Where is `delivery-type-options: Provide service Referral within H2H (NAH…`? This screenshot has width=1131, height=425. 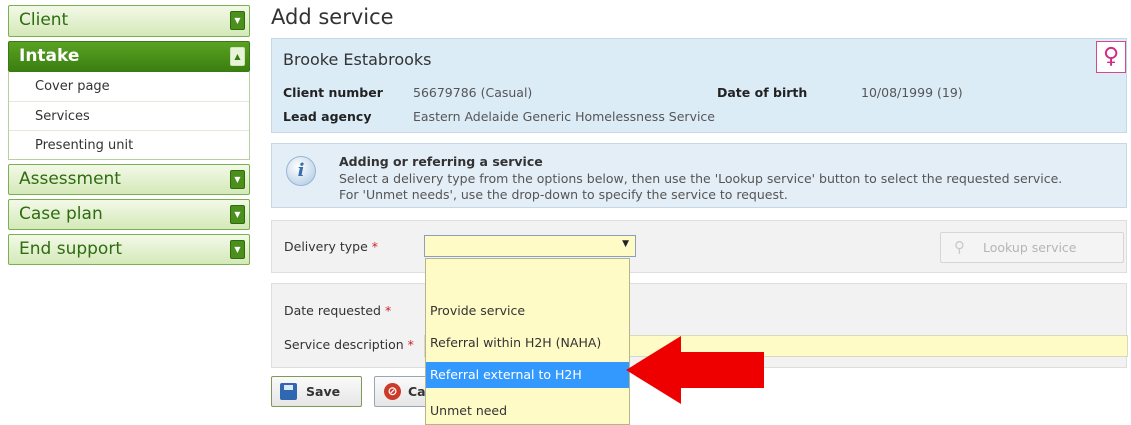
delivery-type-options: Provide service Referral within H2H (NAH… is located at coordinates (527, 341).